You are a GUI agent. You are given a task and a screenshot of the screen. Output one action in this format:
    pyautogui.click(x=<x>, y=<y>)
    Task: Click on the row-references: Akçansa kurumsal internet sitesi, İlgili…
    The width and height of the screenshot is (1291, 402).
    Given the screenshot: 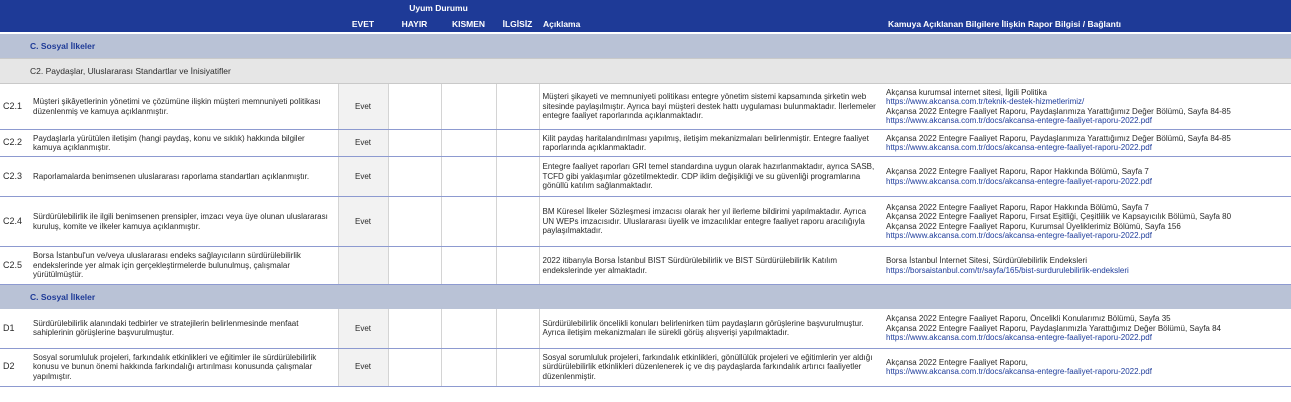 What is the action you would take?
    pyautogui.click(x=1087, y=106)
    